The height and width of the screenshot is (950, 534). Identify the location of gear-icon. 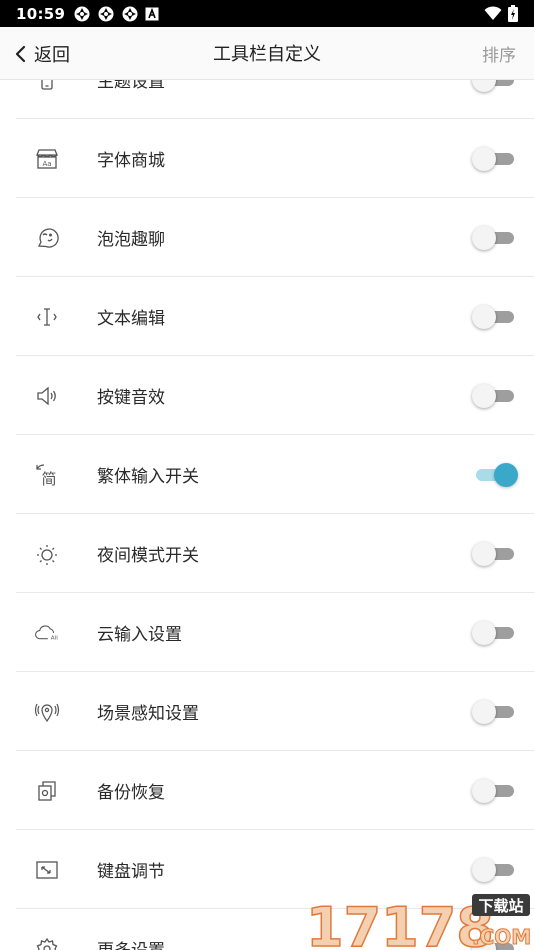
(47, 943).